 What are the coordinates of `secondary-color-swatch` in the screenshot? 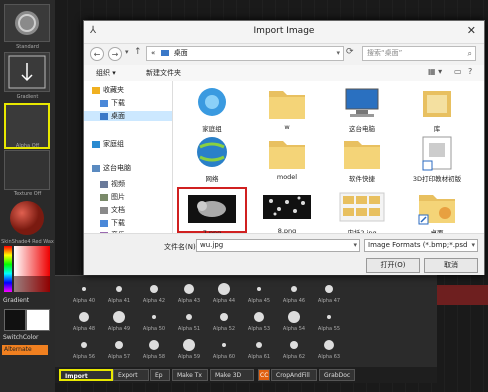 It's located at (38, 320).